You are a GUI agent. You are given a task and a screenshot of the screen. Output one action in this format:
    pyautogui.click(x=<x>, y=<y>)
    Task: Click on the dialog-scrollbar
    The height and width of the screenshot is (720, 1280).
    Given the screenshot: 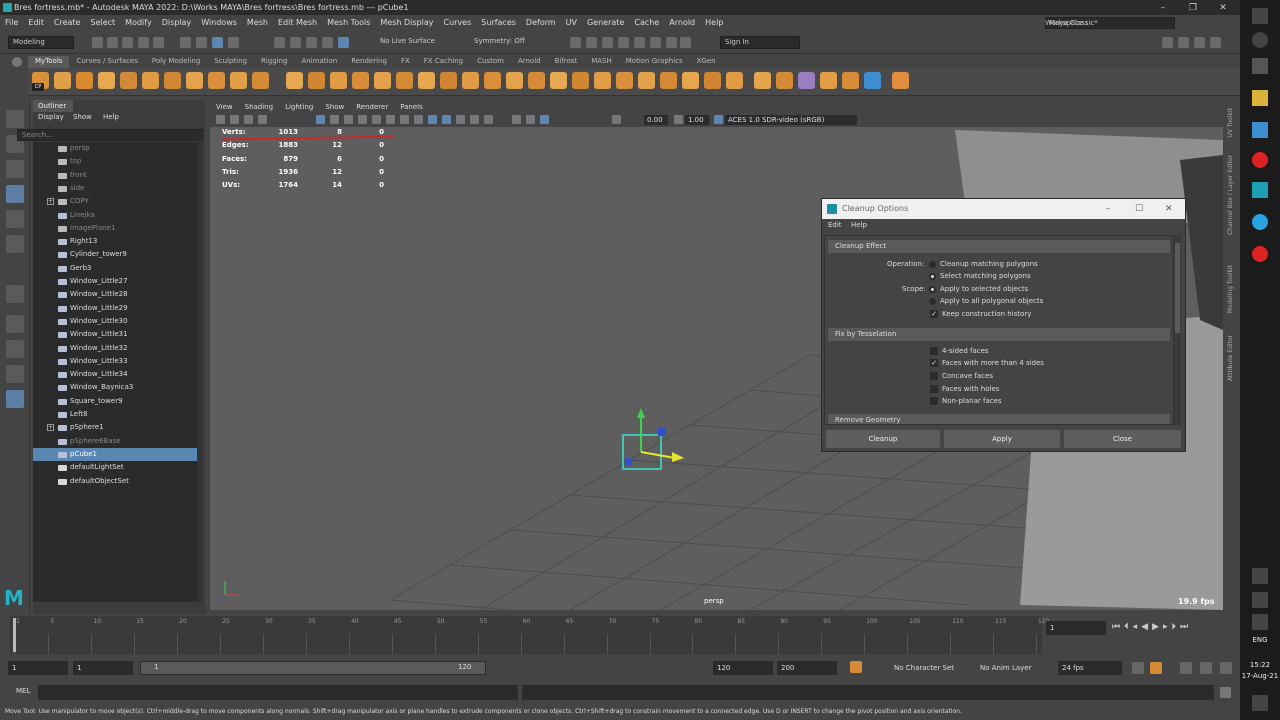 What is the action you would take?
    pyautogui.click(x=1177, y=330)
    